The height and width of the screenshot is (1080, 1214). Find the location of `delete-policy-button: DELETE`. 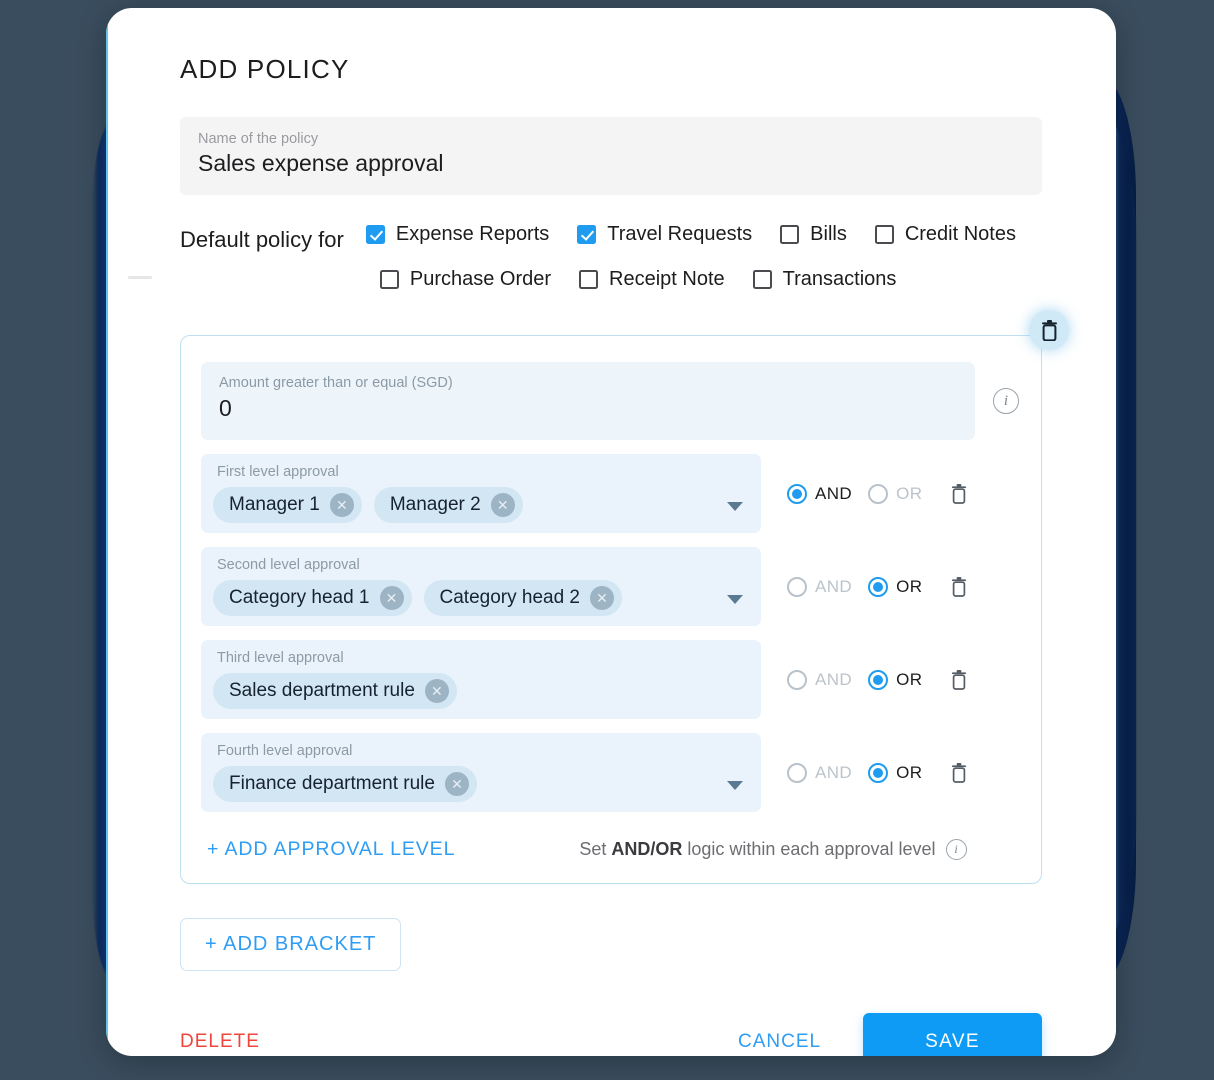

delete-policy-button: DELETE is located at coordinates (220, 1042).